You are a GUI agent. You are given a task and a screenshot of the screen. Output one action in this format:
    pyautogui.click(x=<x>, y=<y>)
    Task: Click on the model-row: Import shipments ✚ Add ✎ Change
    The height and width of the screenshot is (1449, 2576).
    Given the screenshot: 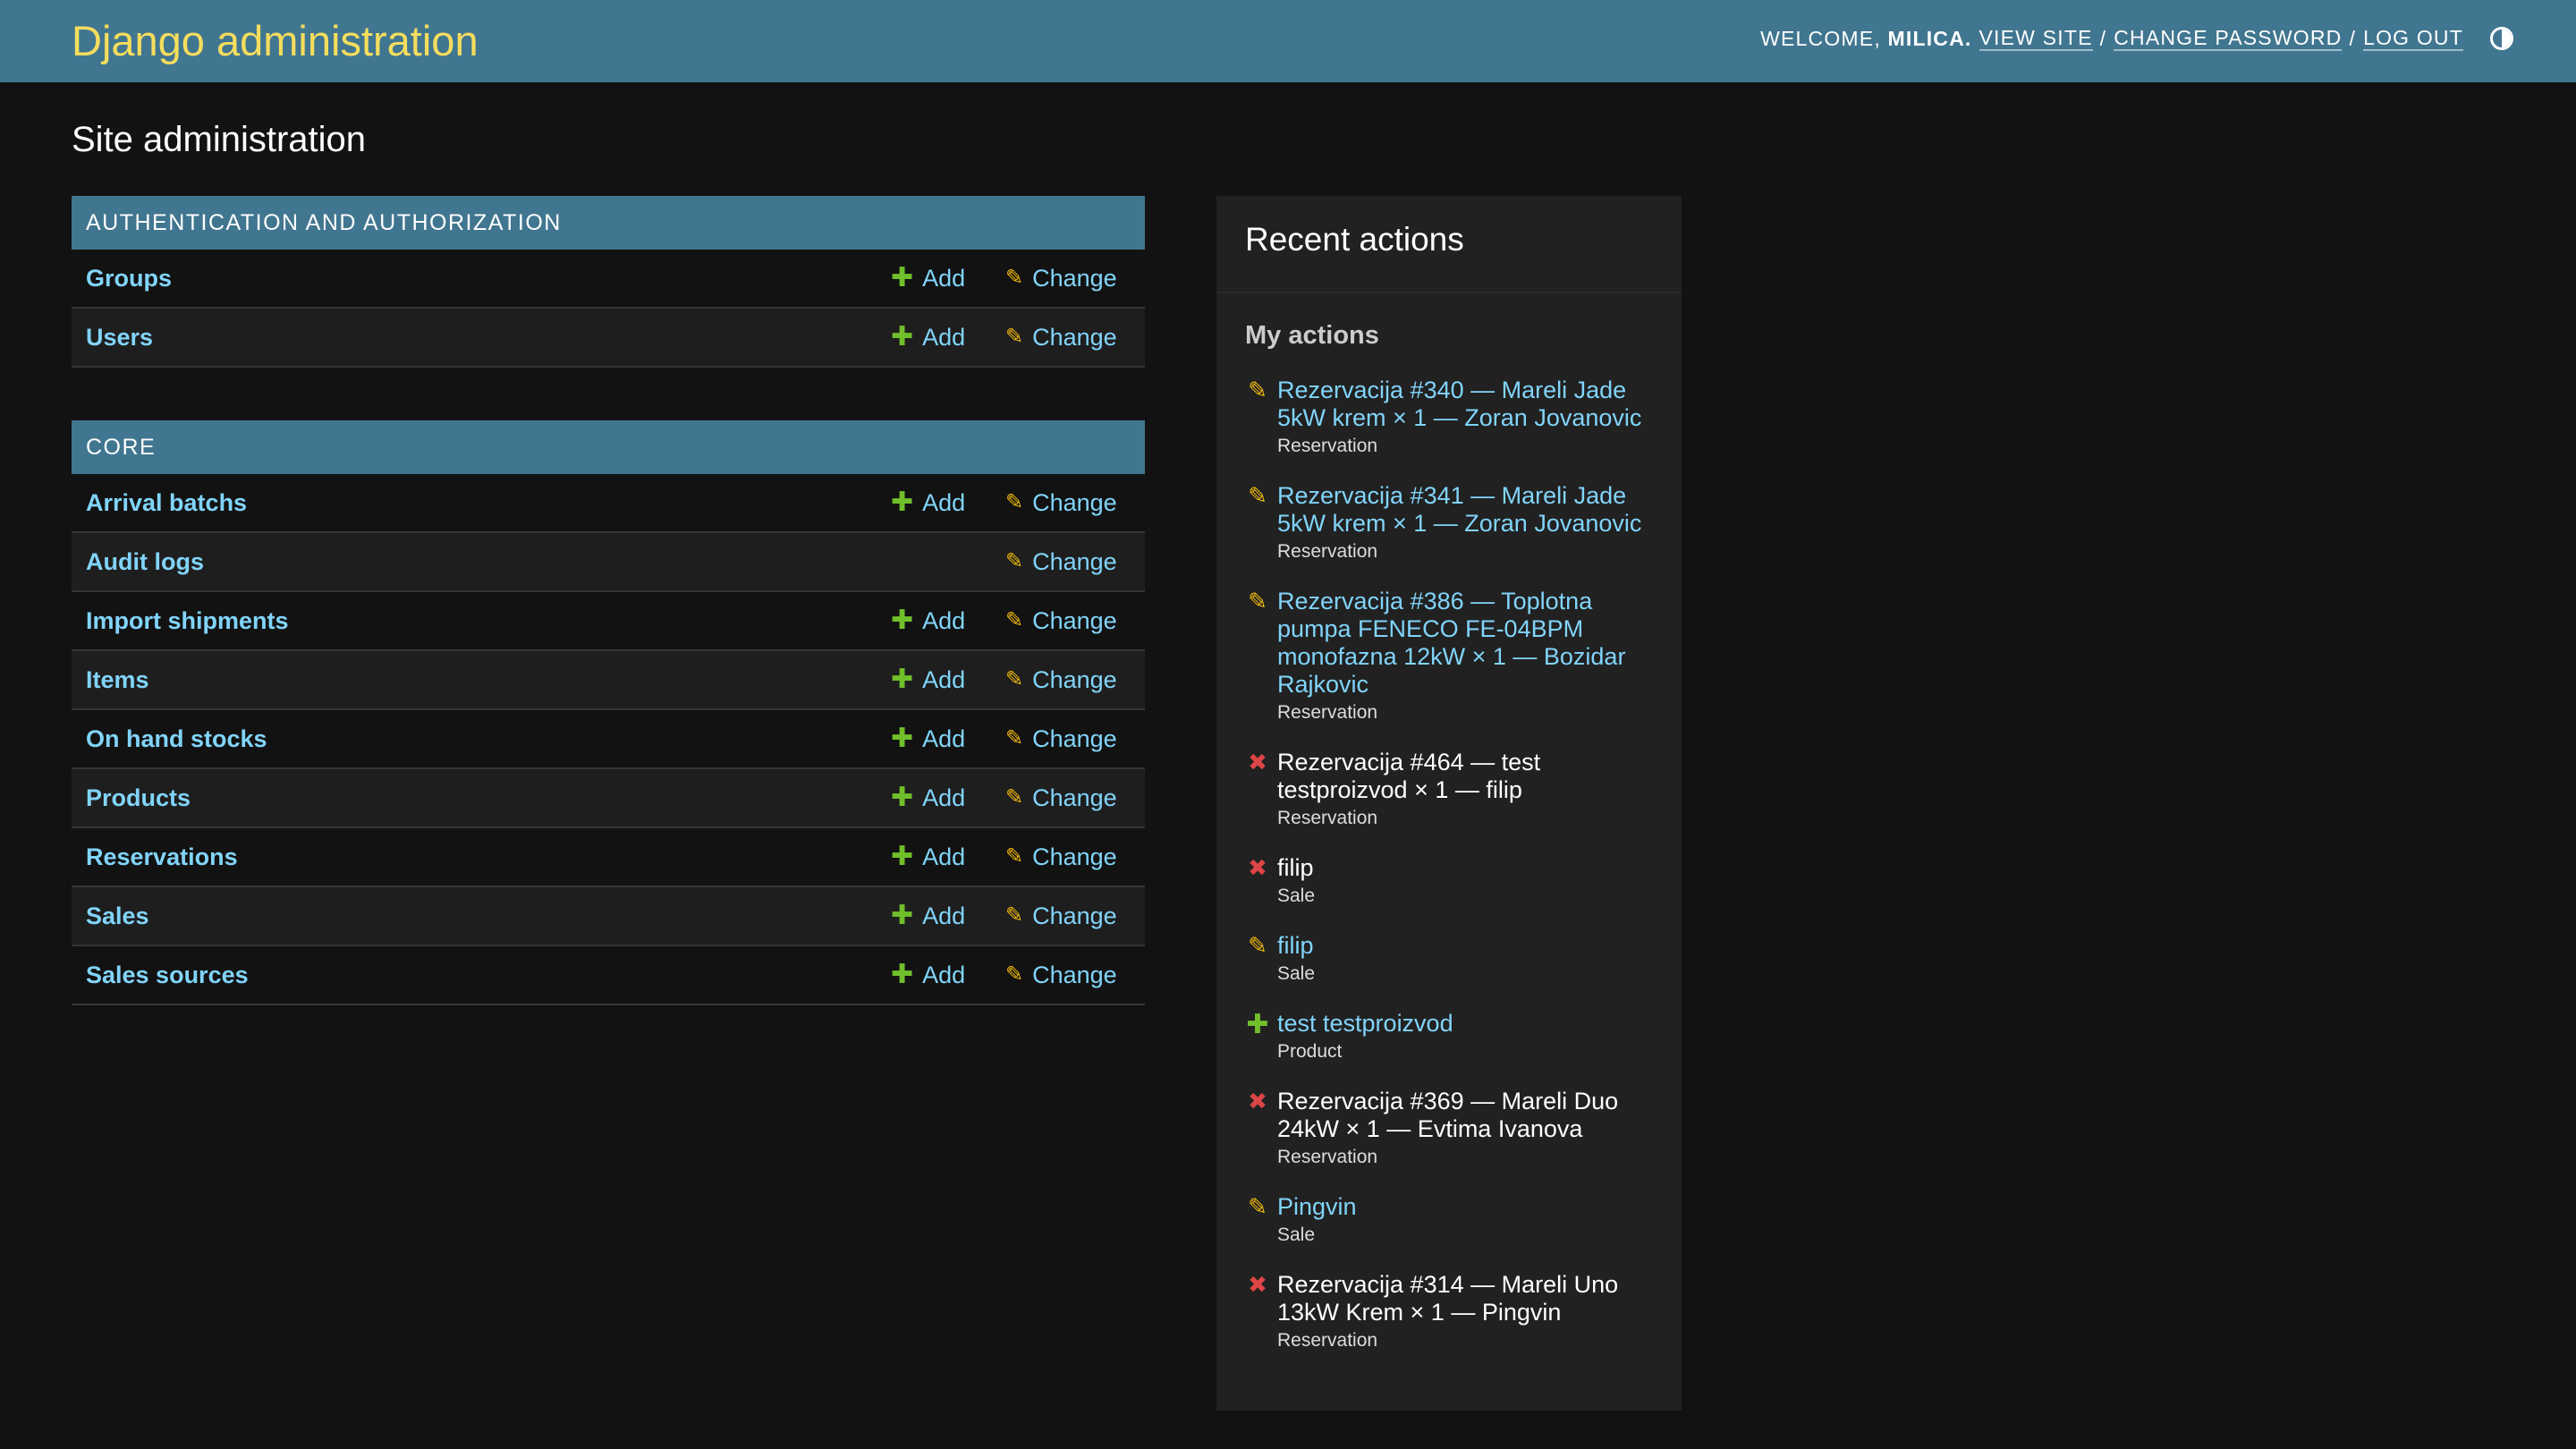 What is the action you would take?
    pyautogui.click(x=608, y=621)
    